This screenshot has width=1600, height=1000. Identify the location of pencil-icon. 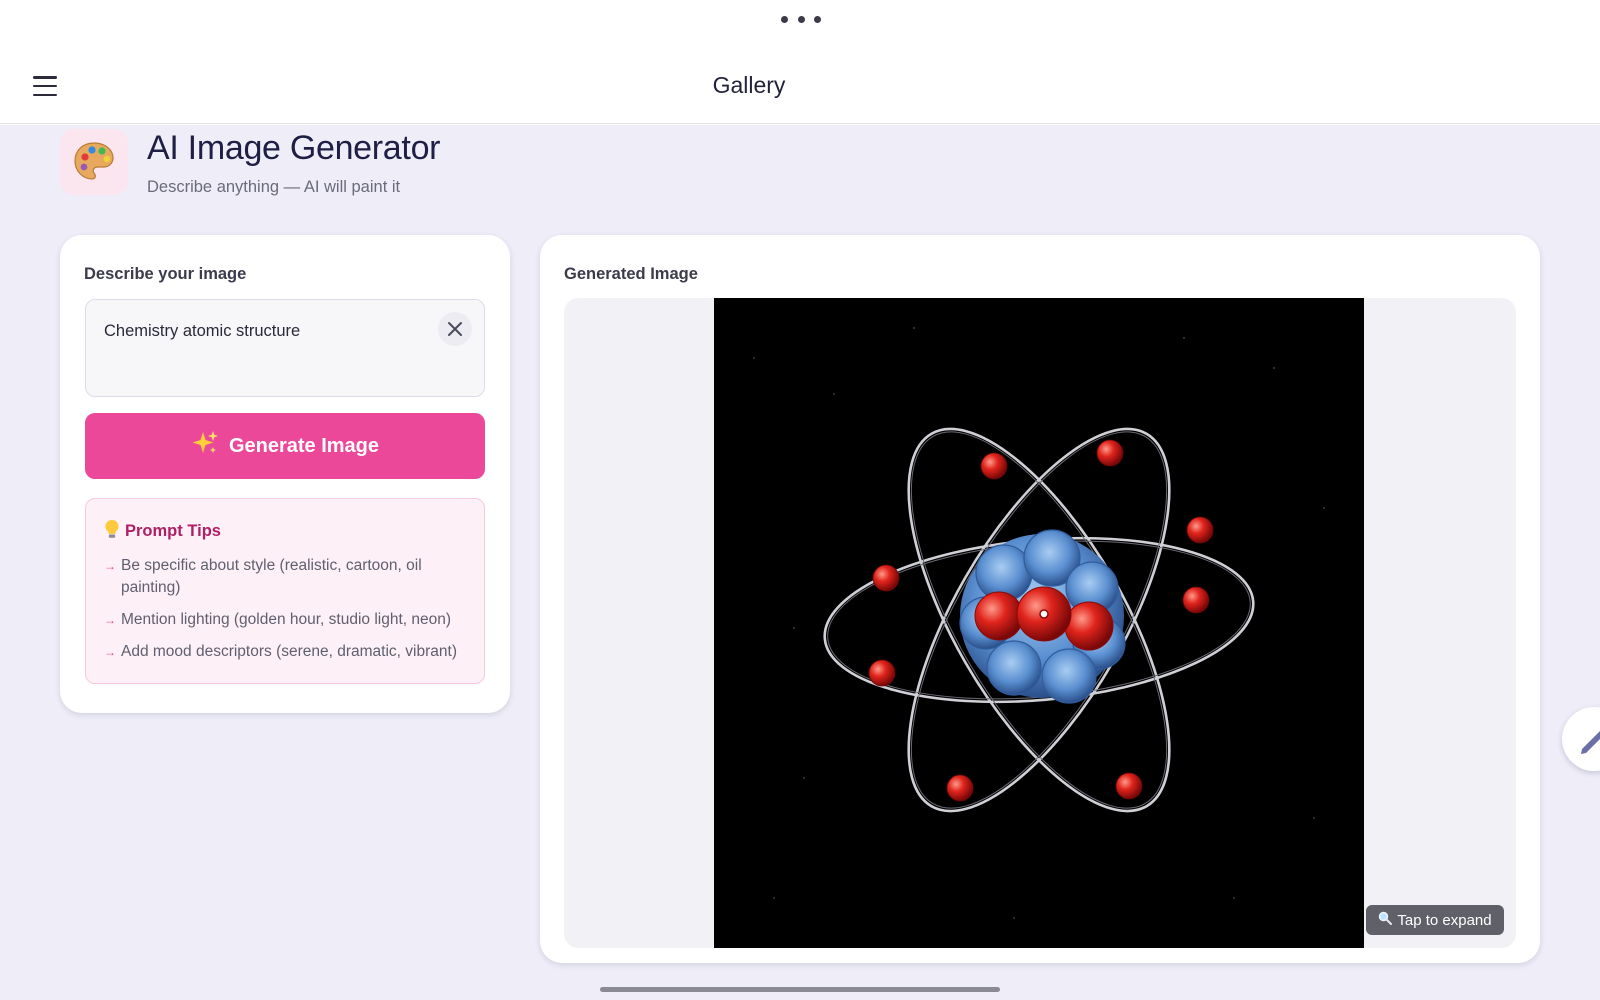
(1590, 742).